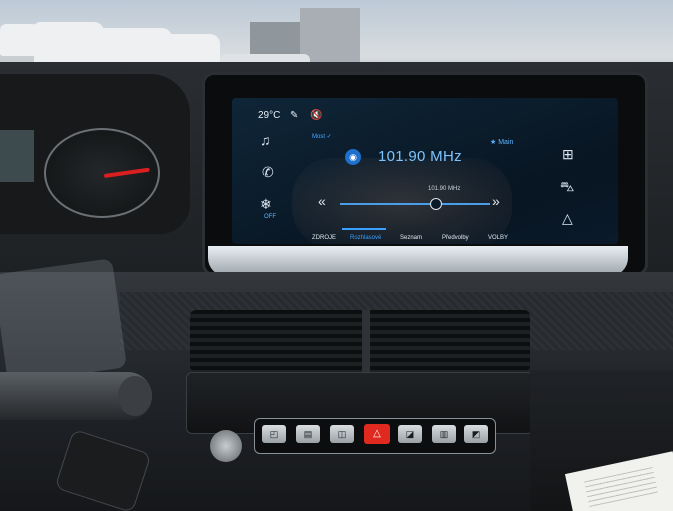  What do you see at coordinates (436, 204) in the screenshot?
I see `slider-knob` at bounding box center [436, 204].